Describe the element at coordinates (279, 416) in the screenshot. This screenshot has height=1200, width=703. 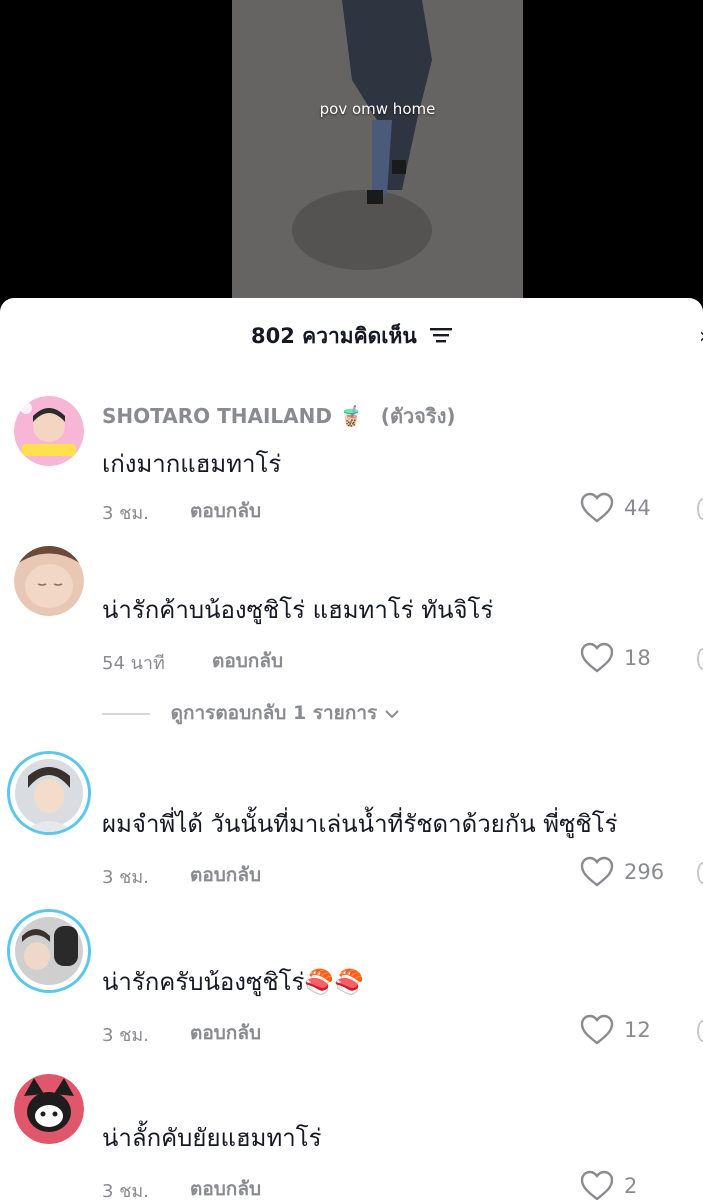
I see `username: SHOTARO THAILAND 🧋 (ตัวจริง)` at that location.